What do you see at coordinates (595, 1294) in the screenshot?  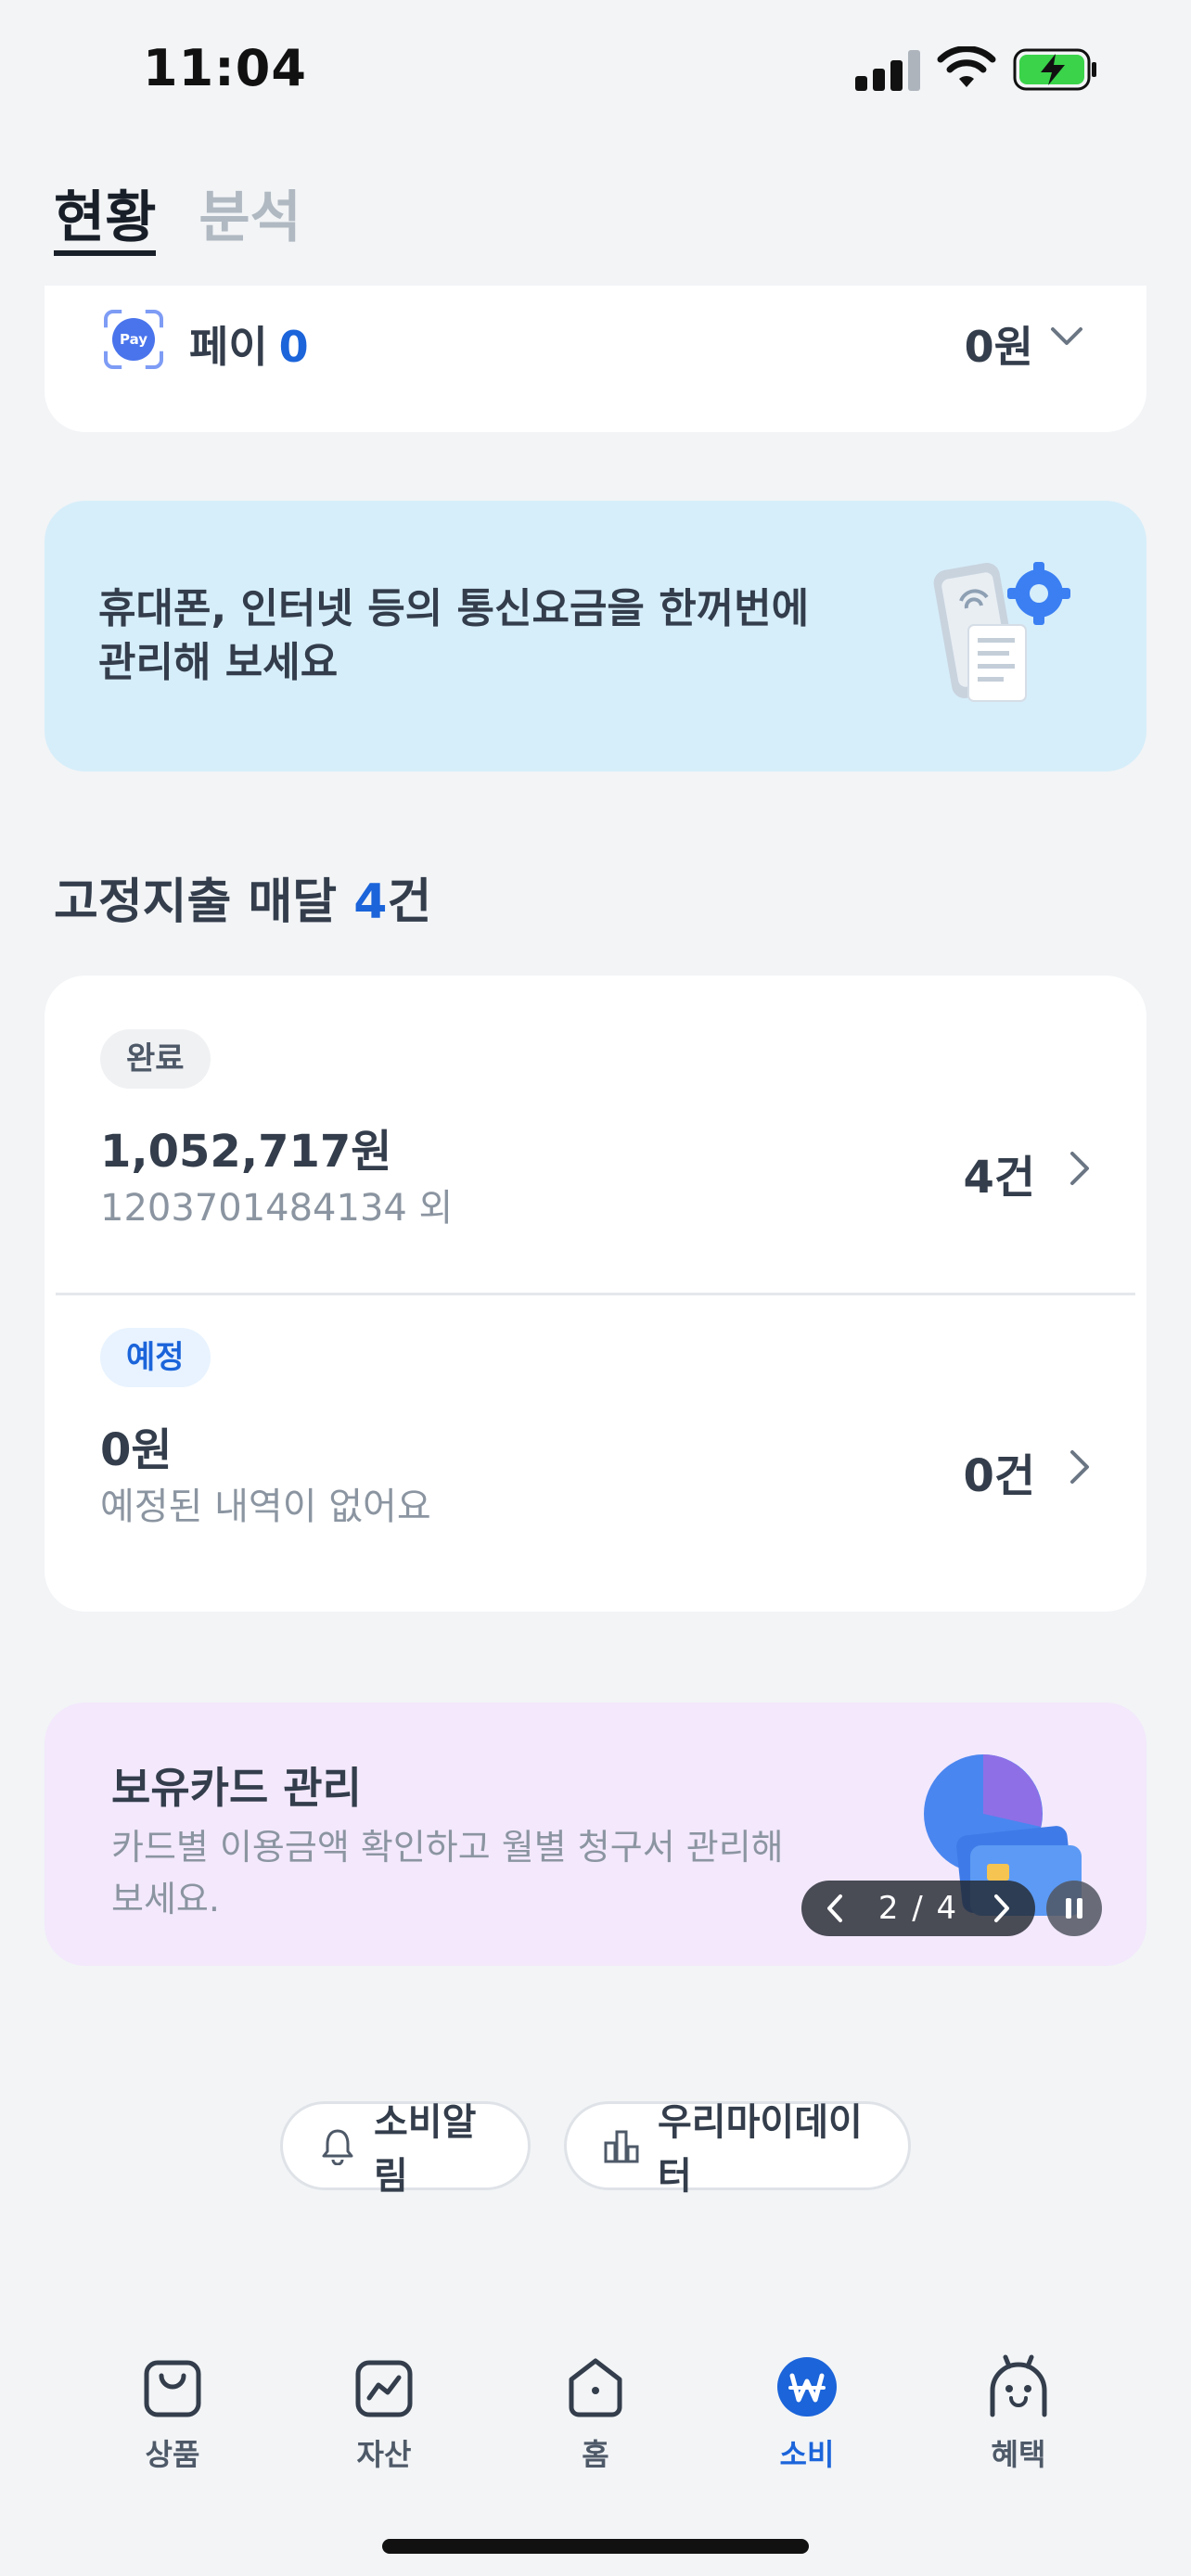 I see `row-divider` at bounding box center [595, 1294].